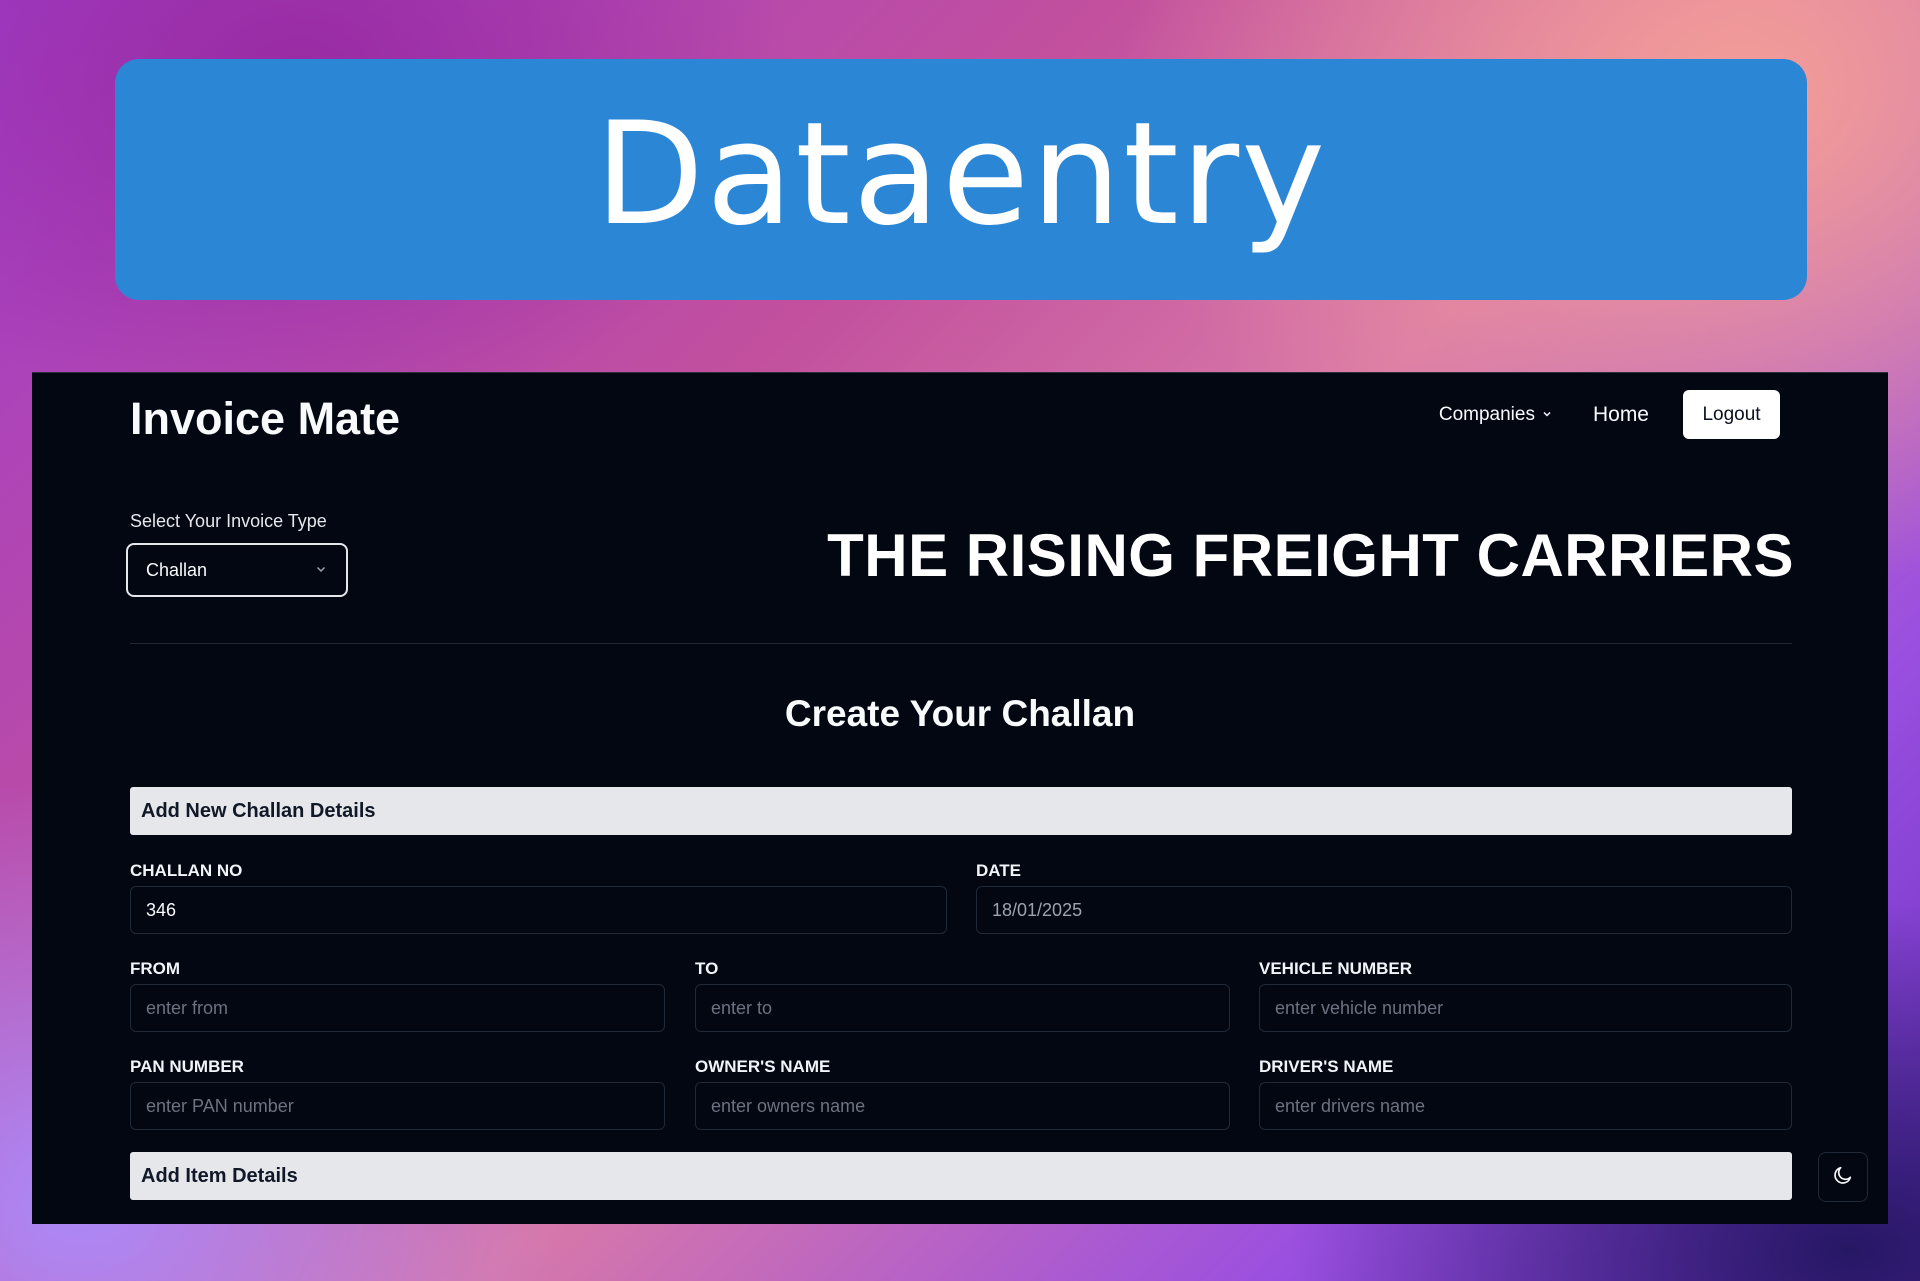 The image size is (1920, 1281). Describe the element at coordinates (961, 1176) in the screenshot. I see `item-details-section: Add Item Details` at that location.